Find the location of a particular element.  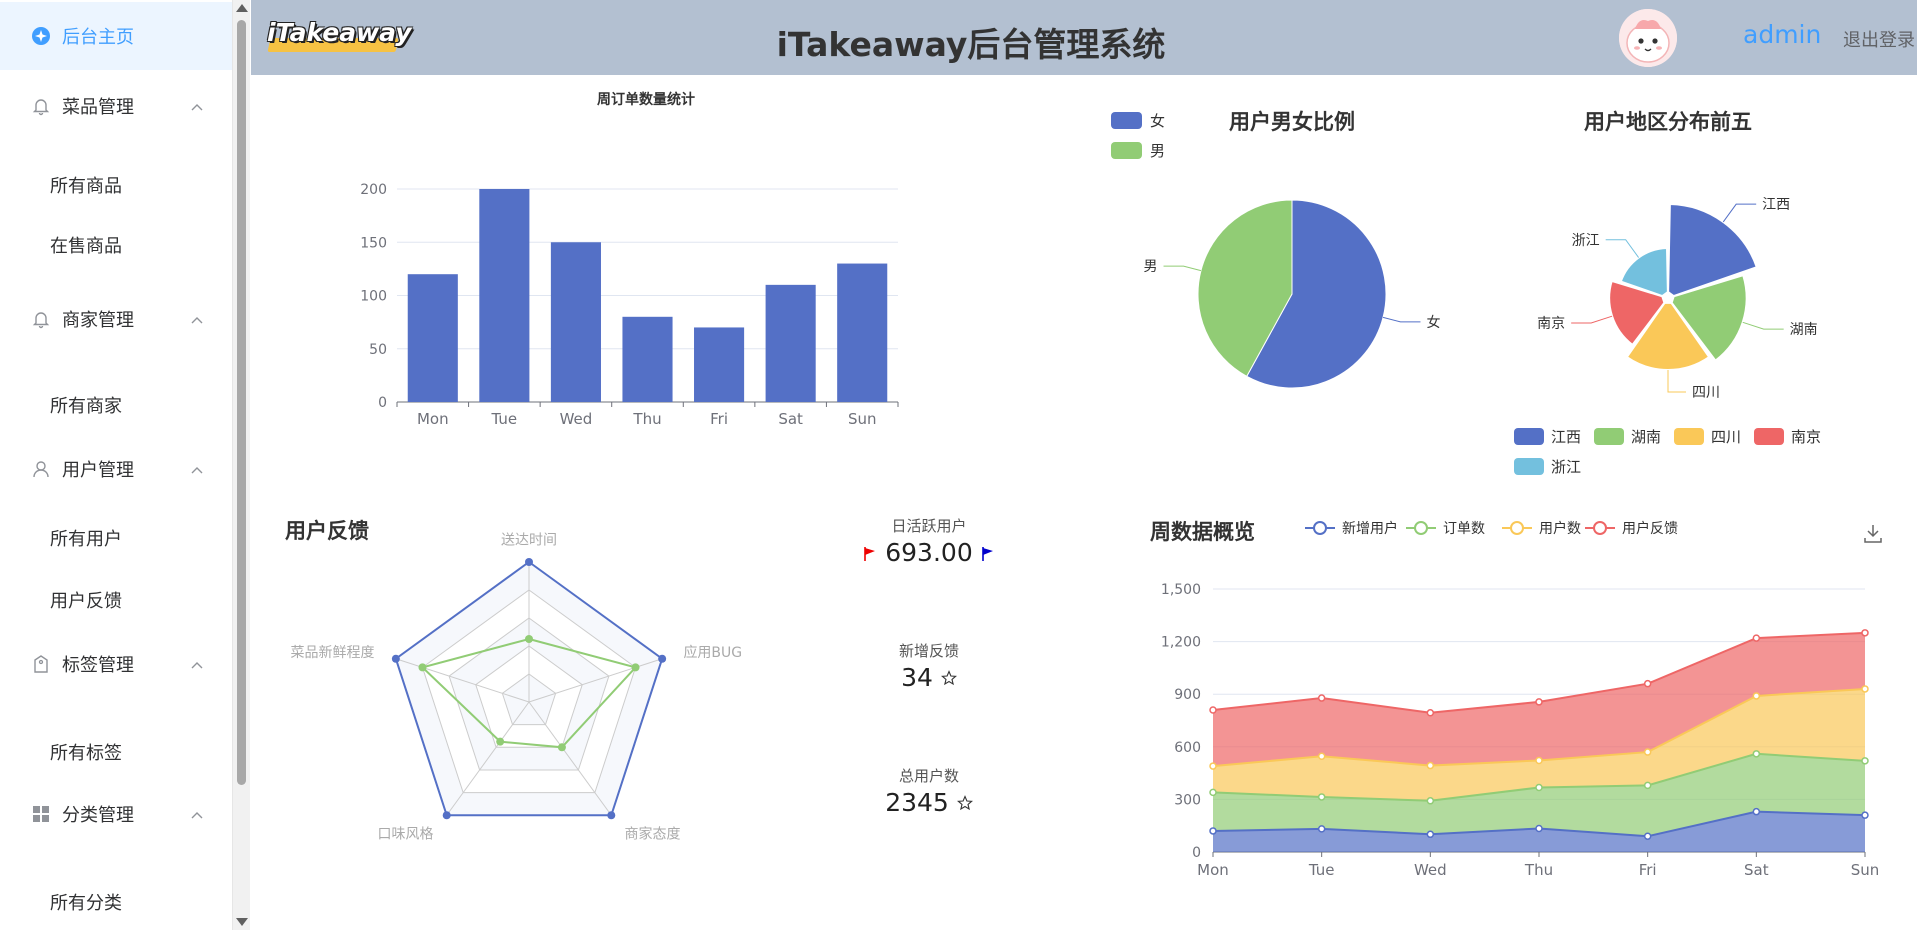

region-rose-chart: 用户地区分布前五 江西 湖南 四川 南京 浙江 江西 湖南 四川 南京 浙江 is located at coordinates (1690, 295).